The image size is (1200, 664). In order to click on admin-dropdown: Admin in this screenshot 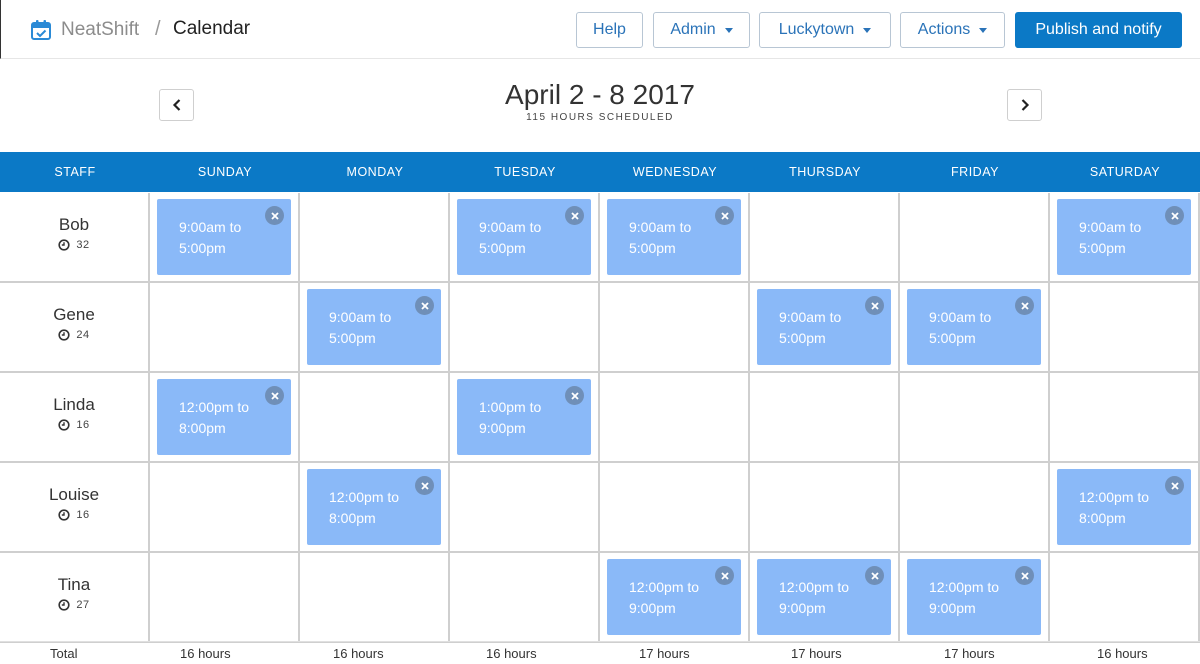, I will do `click(701, 30)`.